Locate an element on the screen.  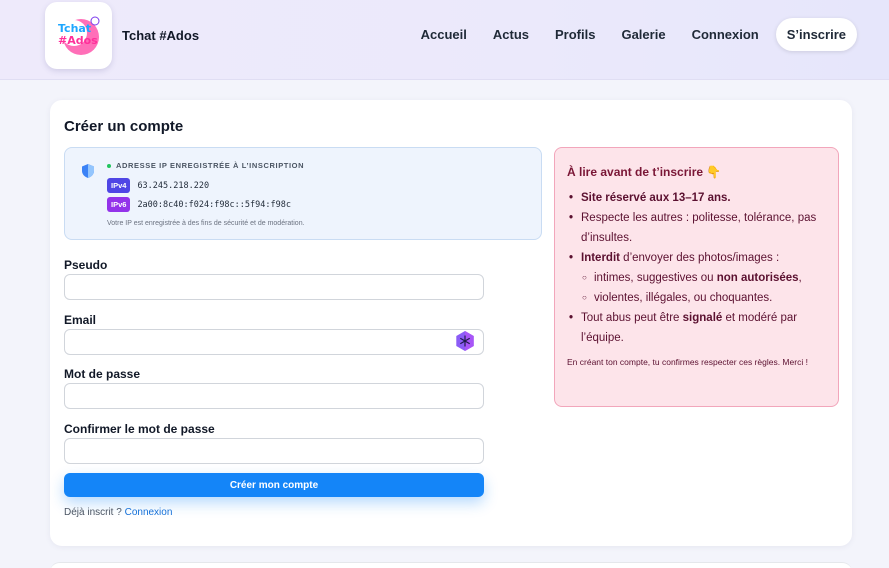
password-input is located at coordinates (274, 396).